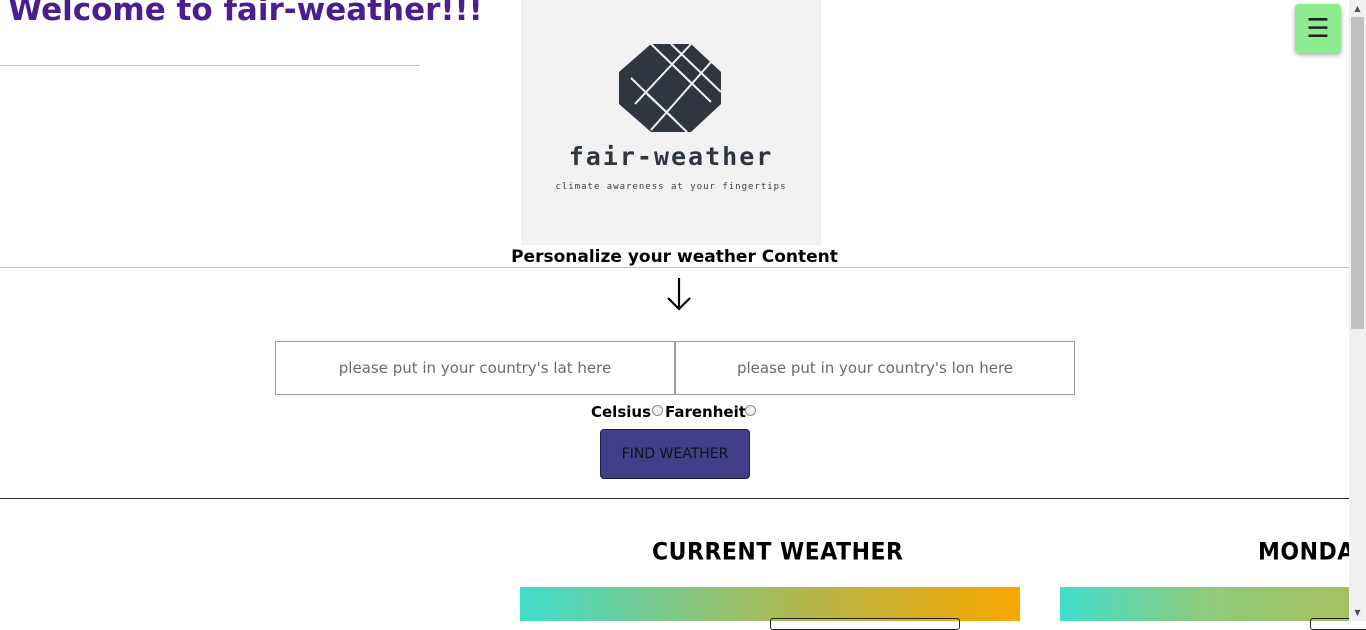  Describe the element at coordinates (674, 267) in the screenshot. I see `section-divider` at that location.